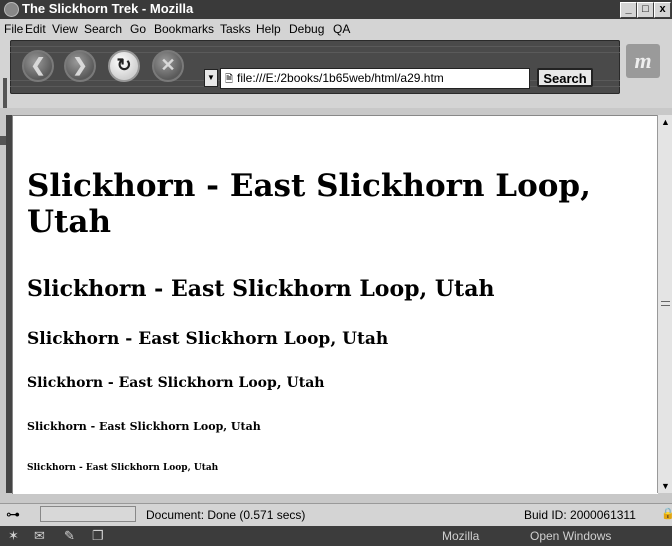 Image resolution: width=672 pixels, height=546 pixels. Describe the element at coordinates (580, 515) in the screenshot. I see `build-id-text: Buid ID: 2000061311` at that location.